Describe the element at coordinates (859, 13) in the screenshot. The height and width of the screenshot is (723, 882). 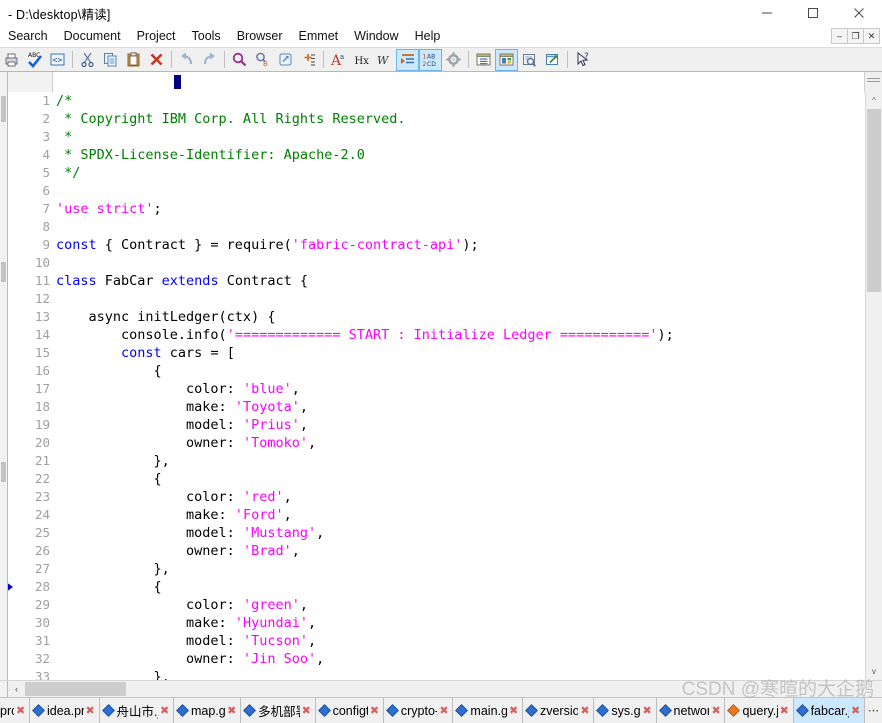
I see `close-button` at that location.